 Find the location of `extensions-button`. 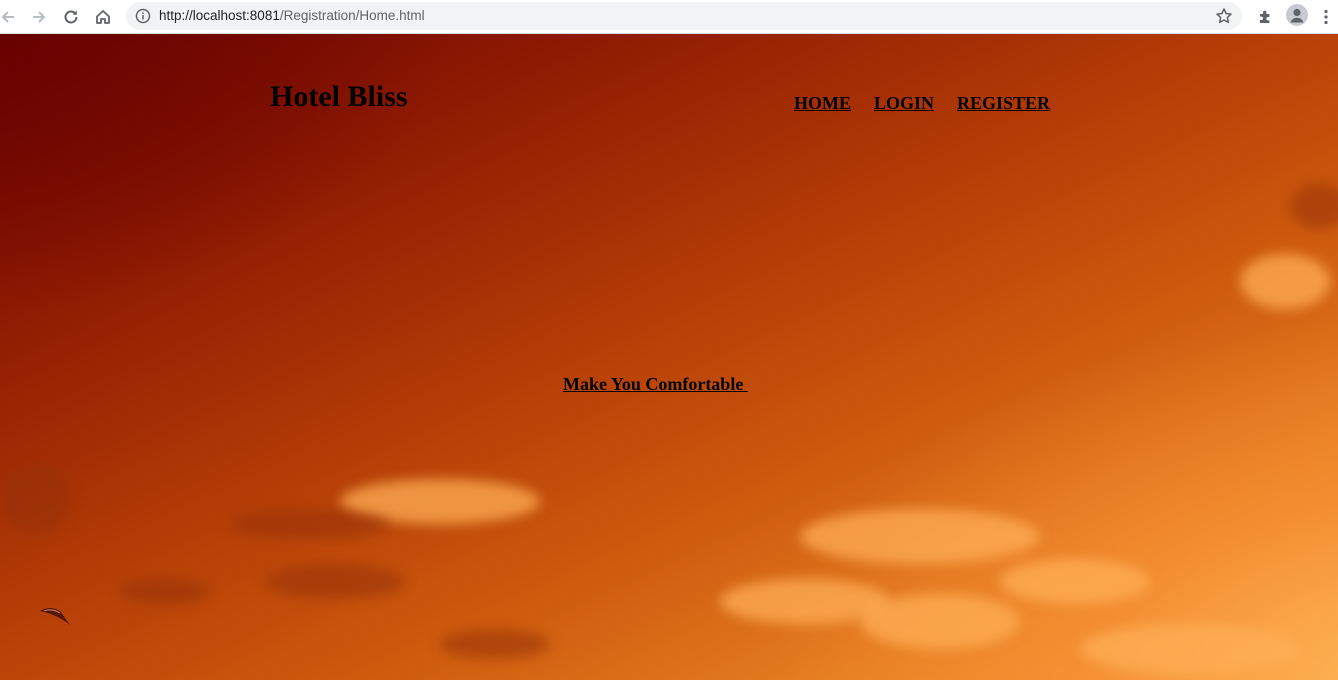

extensions-button is located at coordinates (1266, 17).